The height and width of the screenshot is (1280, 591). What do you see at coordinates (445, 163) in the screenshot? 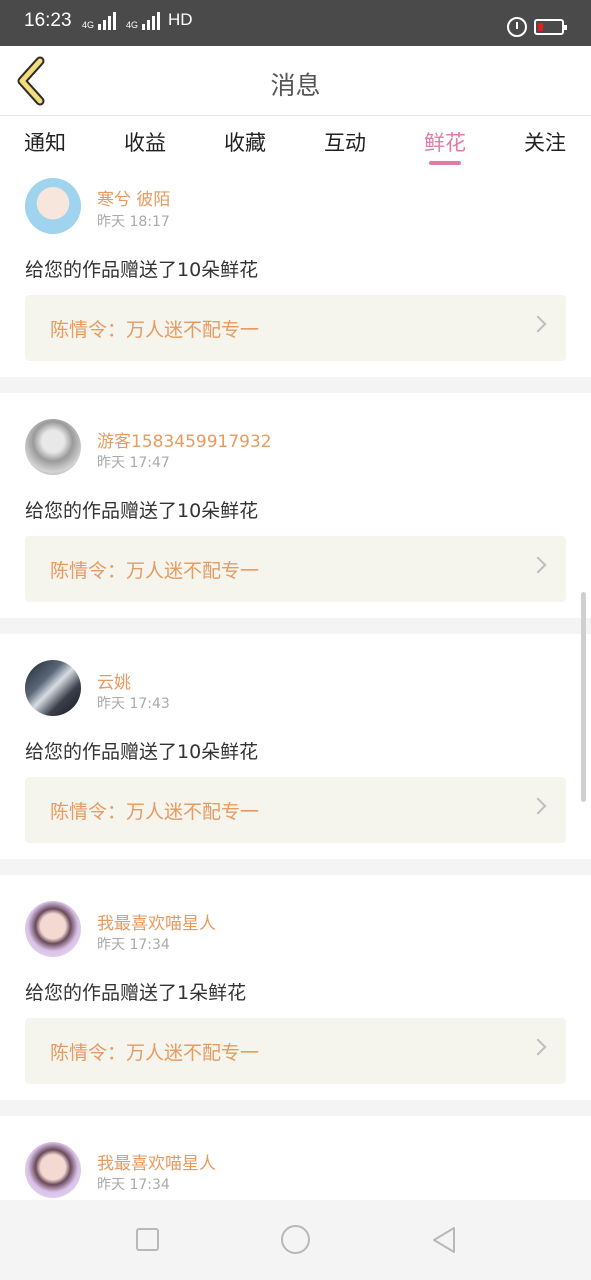
I see `active-tab-indicator` at bounding box center [445, 163].